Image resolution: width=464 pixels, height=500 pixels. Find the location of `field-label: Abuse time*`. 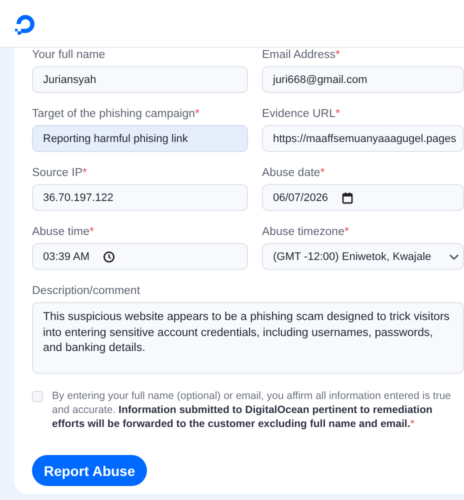

field-label: Abuse time* is located at coordinates (64, 232).